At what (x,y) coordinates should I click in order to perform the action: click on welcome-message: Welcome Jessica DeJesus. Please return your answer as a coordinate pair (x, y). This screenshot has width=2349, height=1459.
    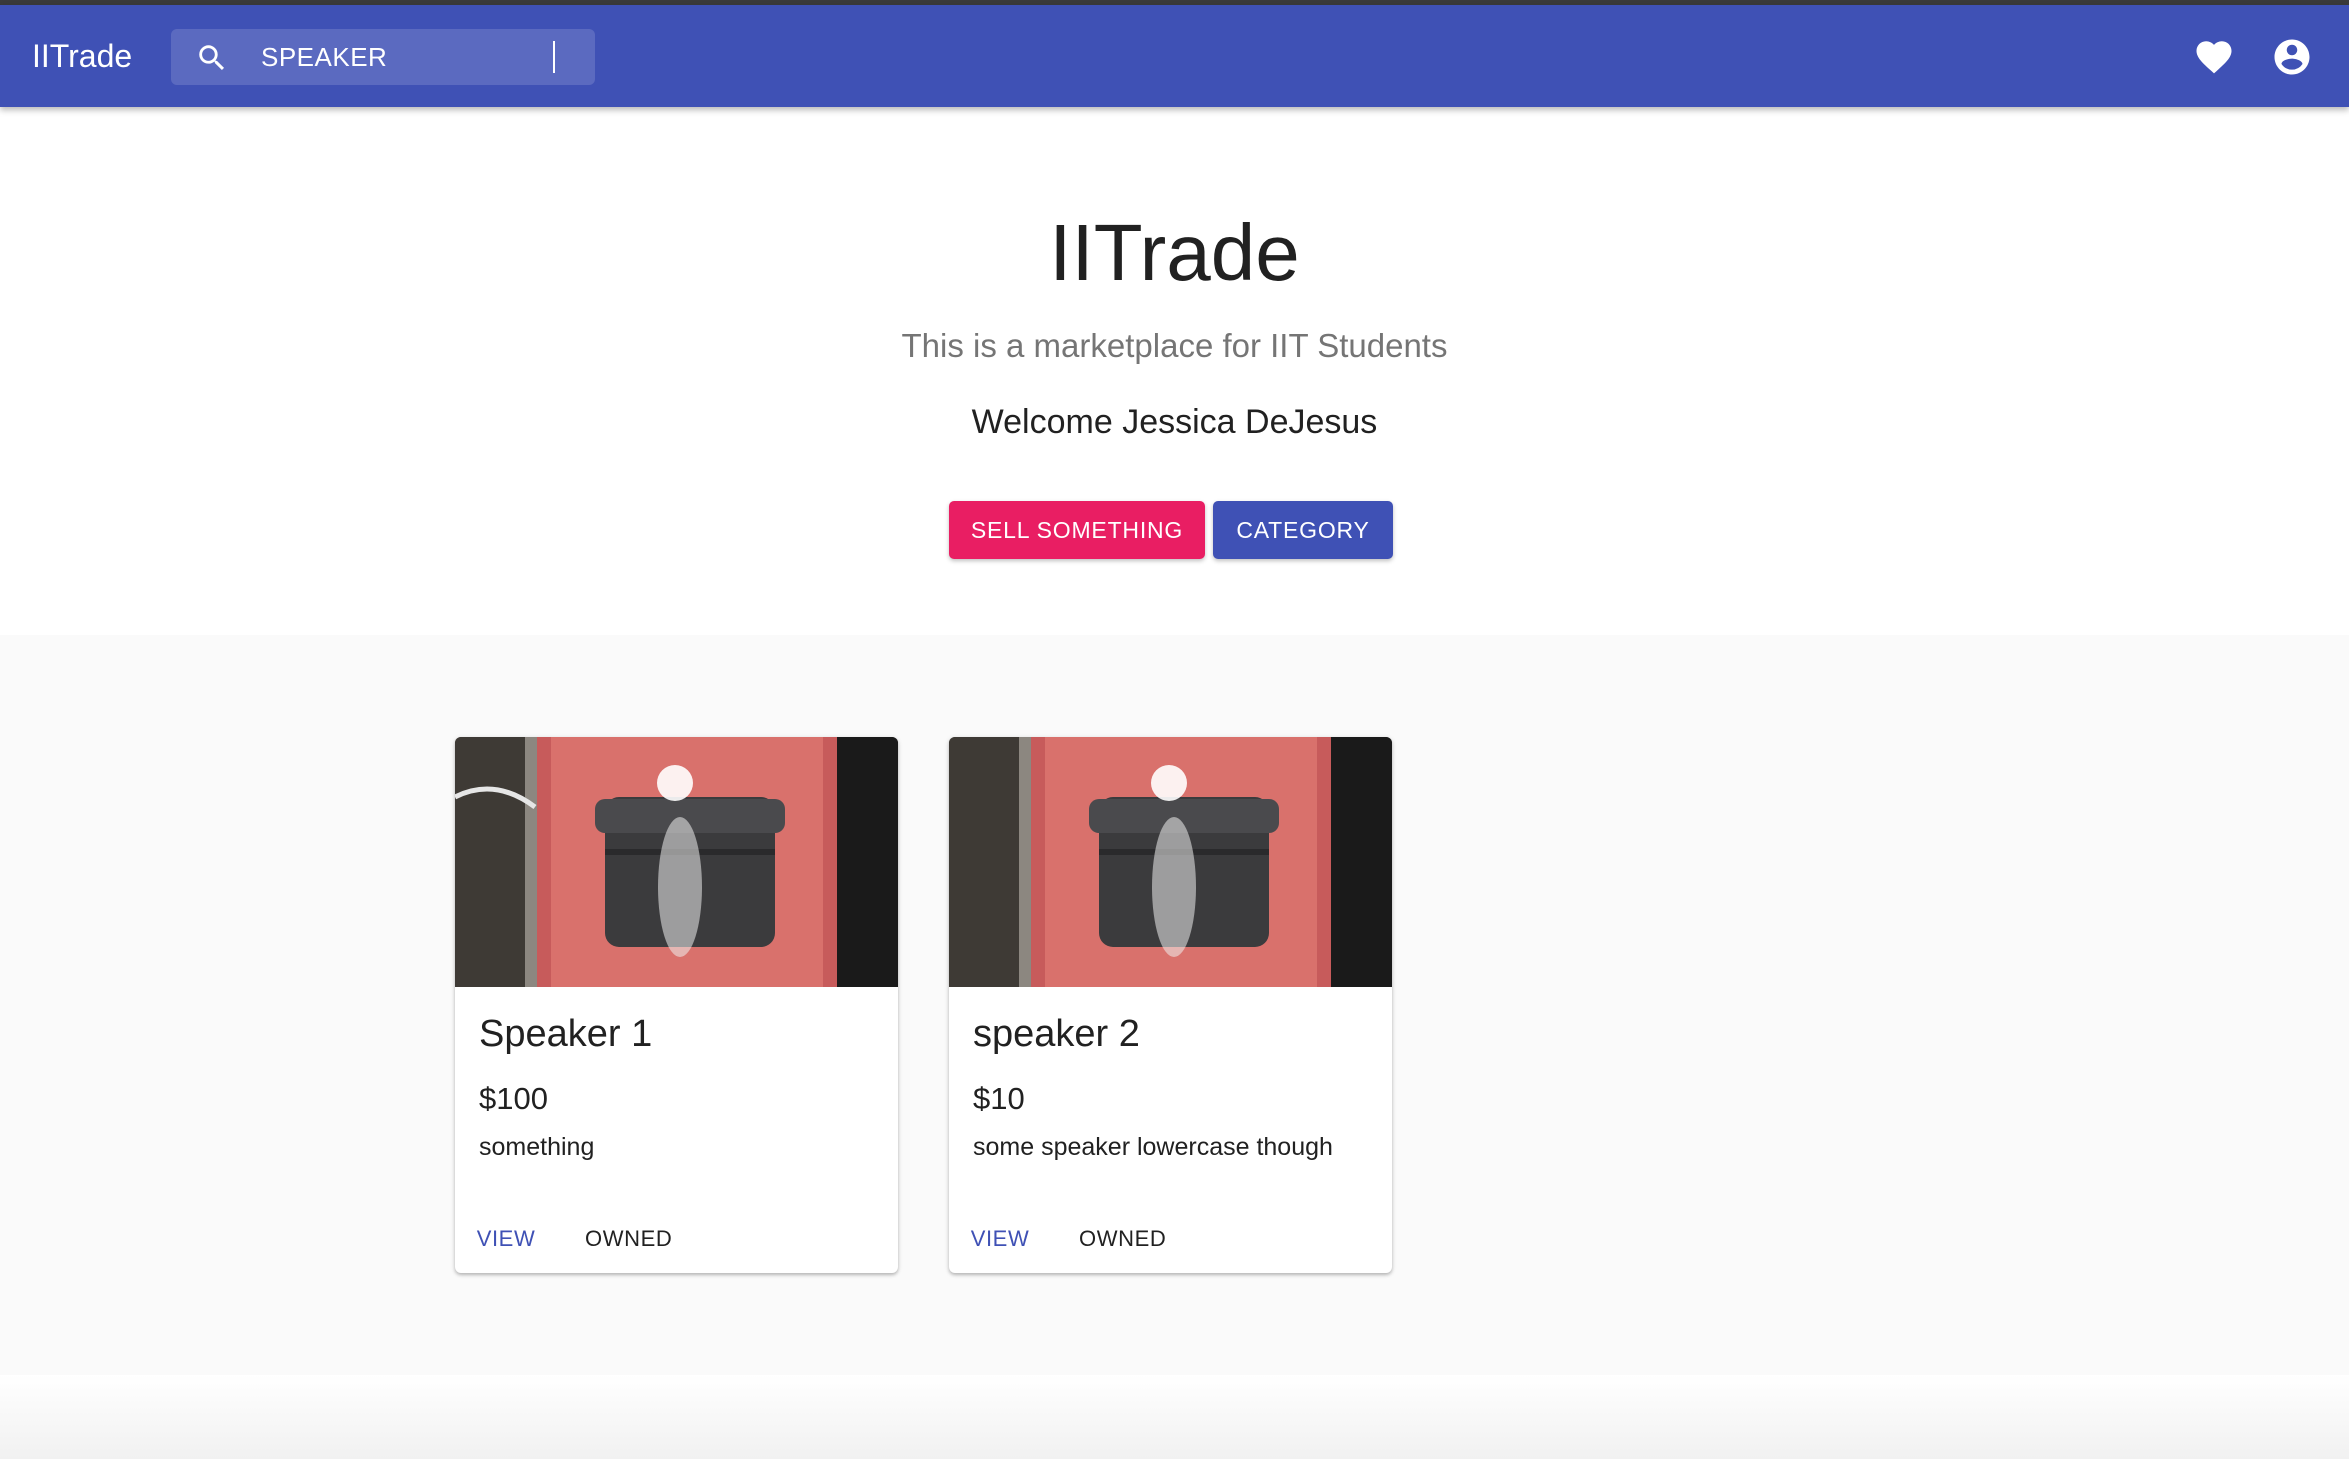
    Looking at the image, I should click on (1174, 422).